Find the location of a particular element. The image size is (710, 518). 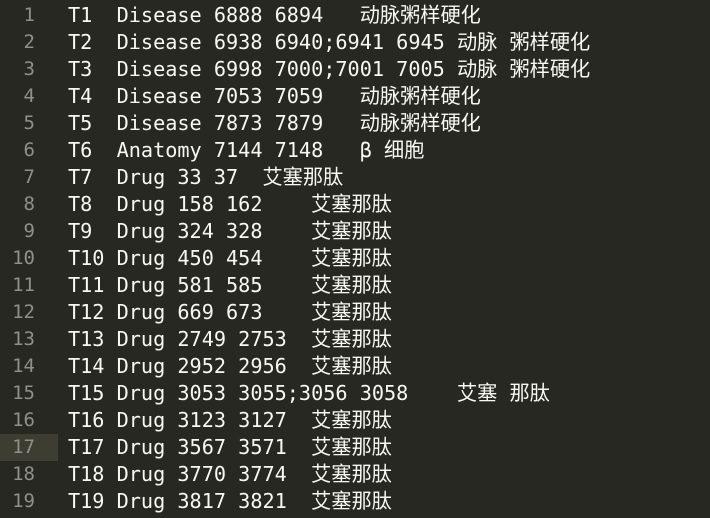

line-number: 18 is located at coordinates (23, 474).